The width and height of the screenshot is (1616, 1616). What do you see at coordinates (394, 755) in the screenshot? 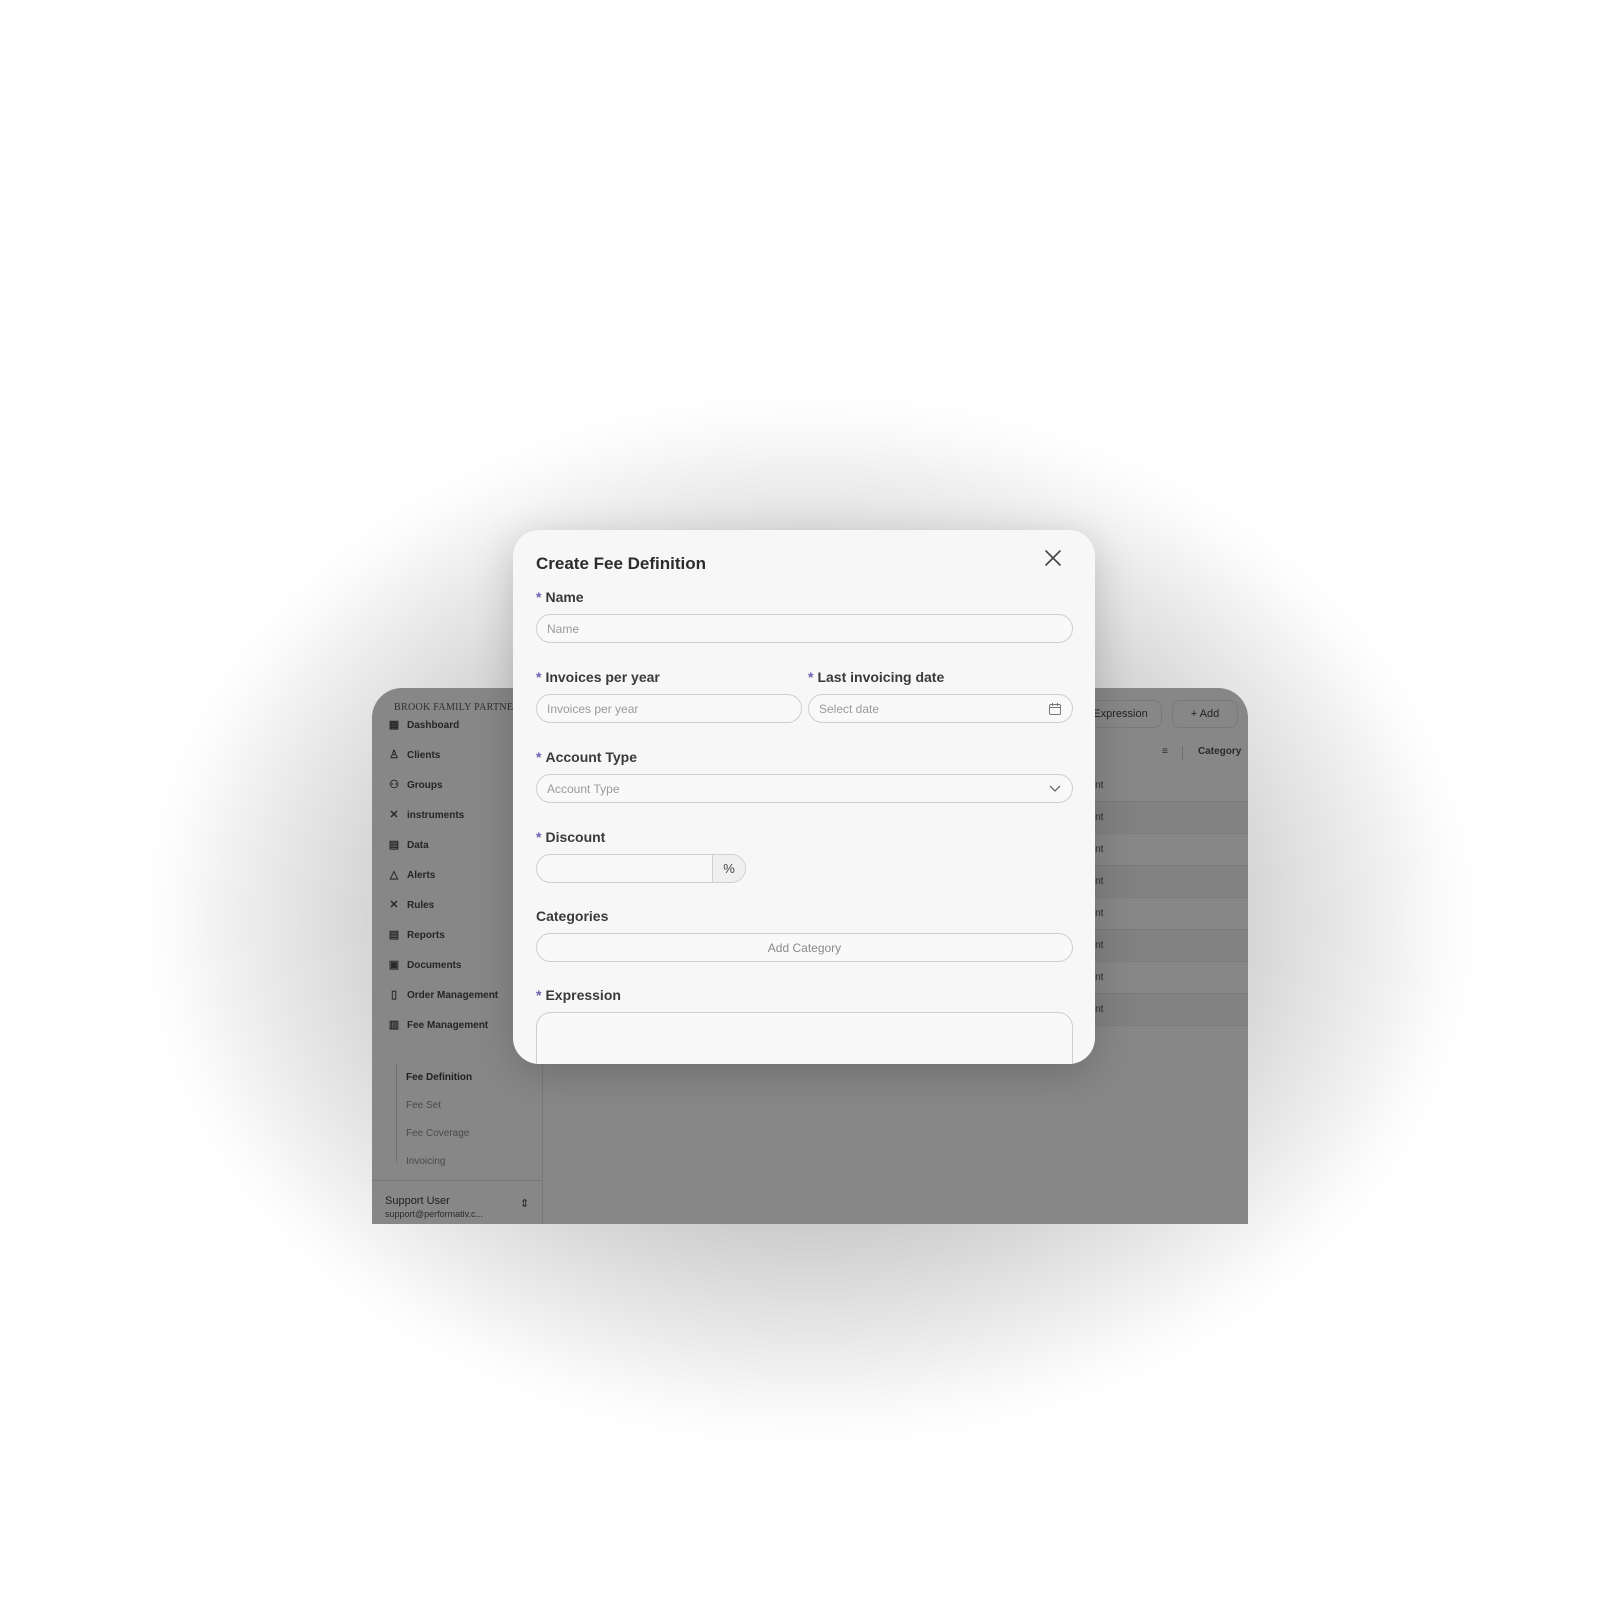
I see `user-icon: ♙` at bounding box center [394, 755].